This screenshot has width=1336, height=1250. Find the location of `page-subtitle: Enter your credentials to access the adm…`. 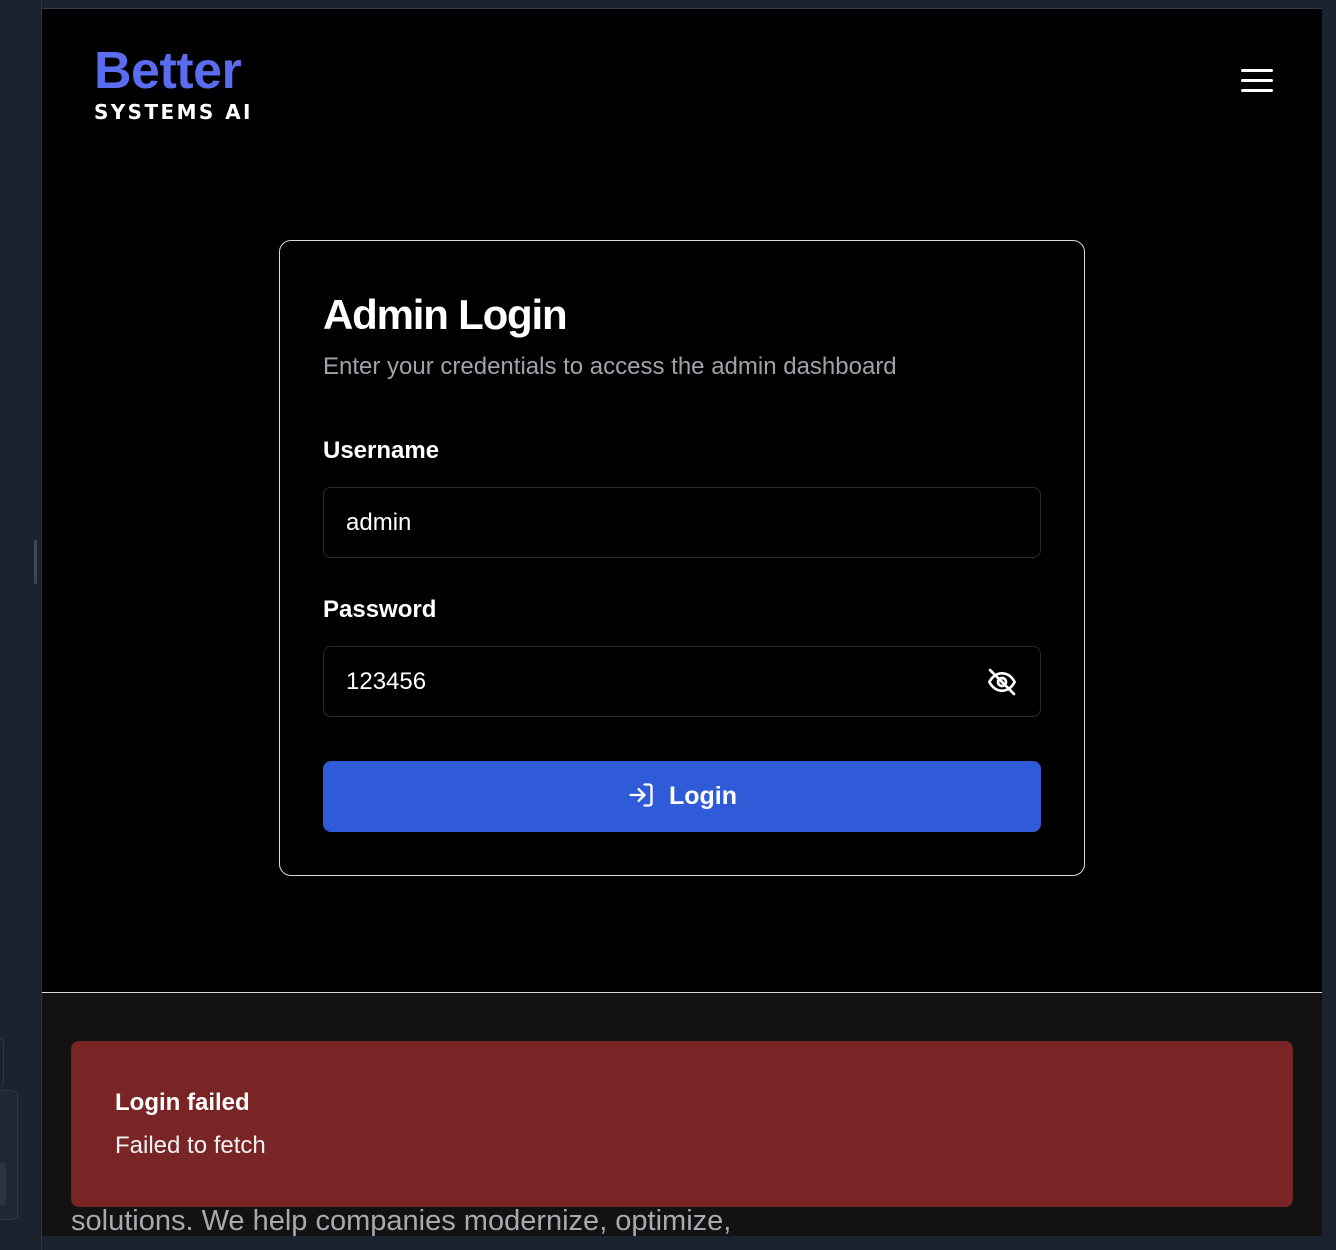

page-subtitle: Enter your credentials to access the adm… is located at coordinates (610, 366).